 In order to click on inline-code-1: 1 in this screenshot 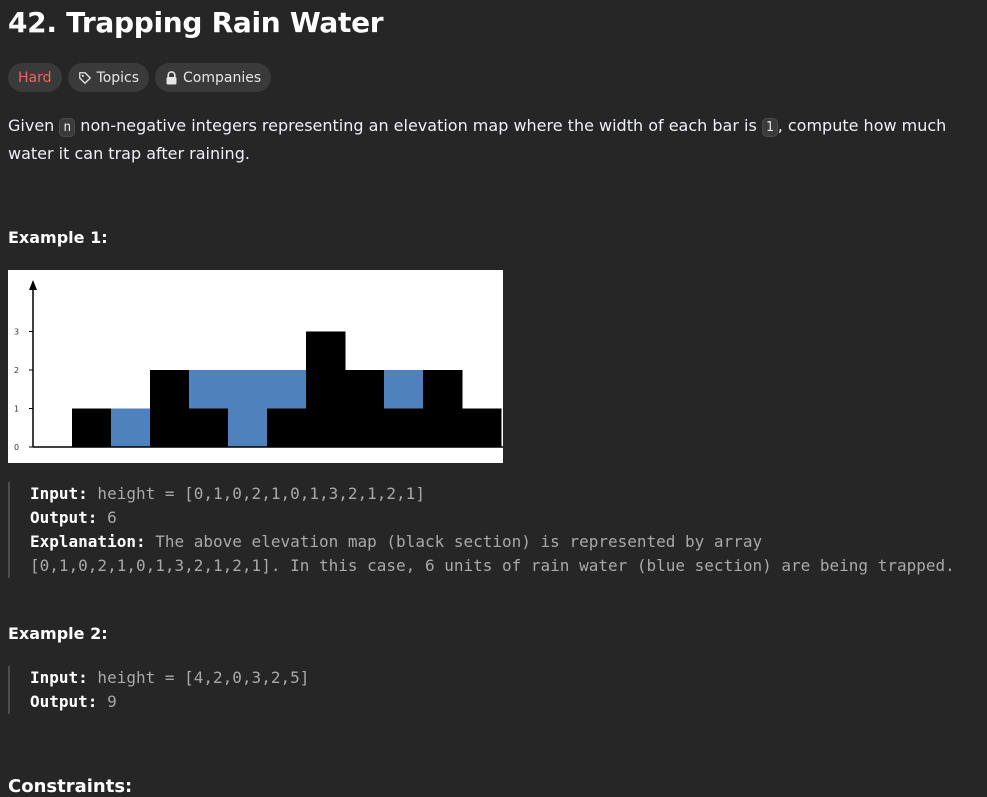, I will do `click(769, 127)`.